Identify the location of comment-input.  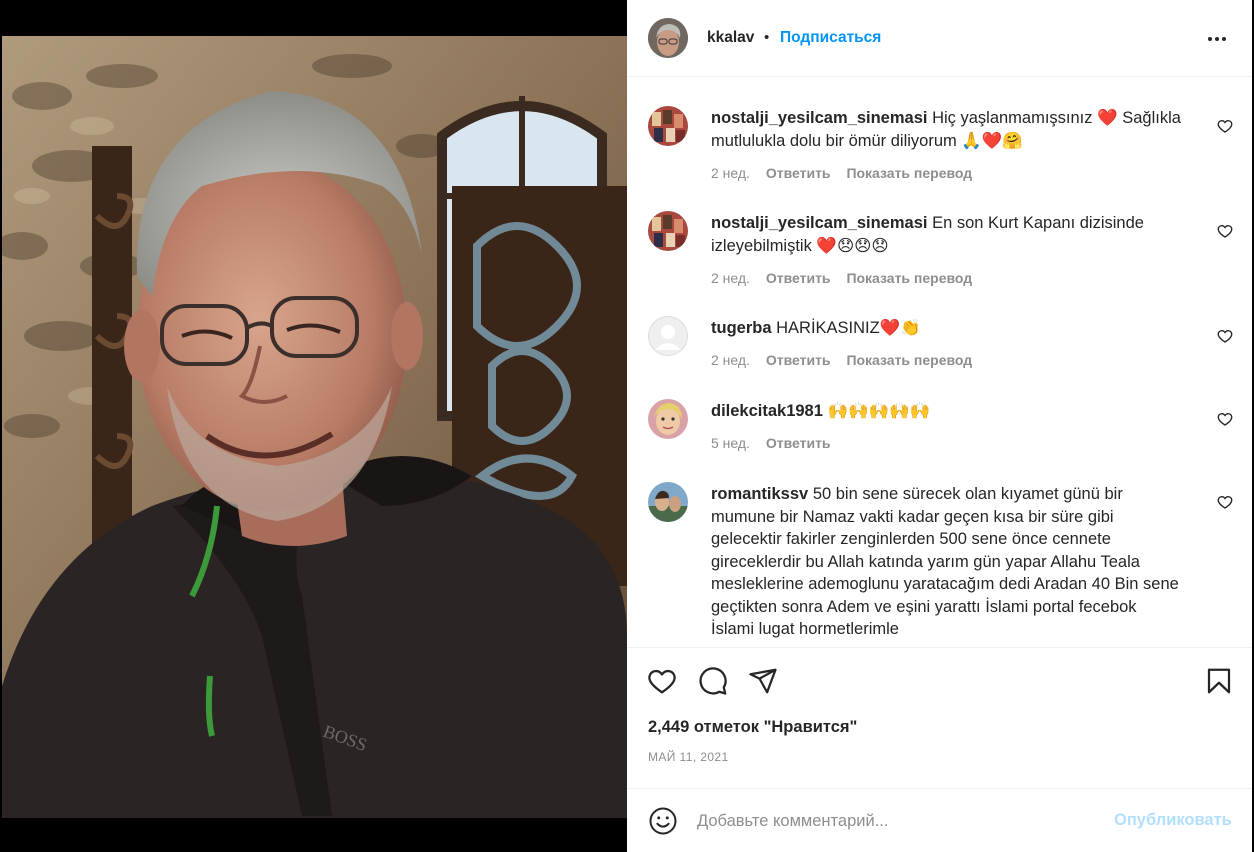
(897, 821).